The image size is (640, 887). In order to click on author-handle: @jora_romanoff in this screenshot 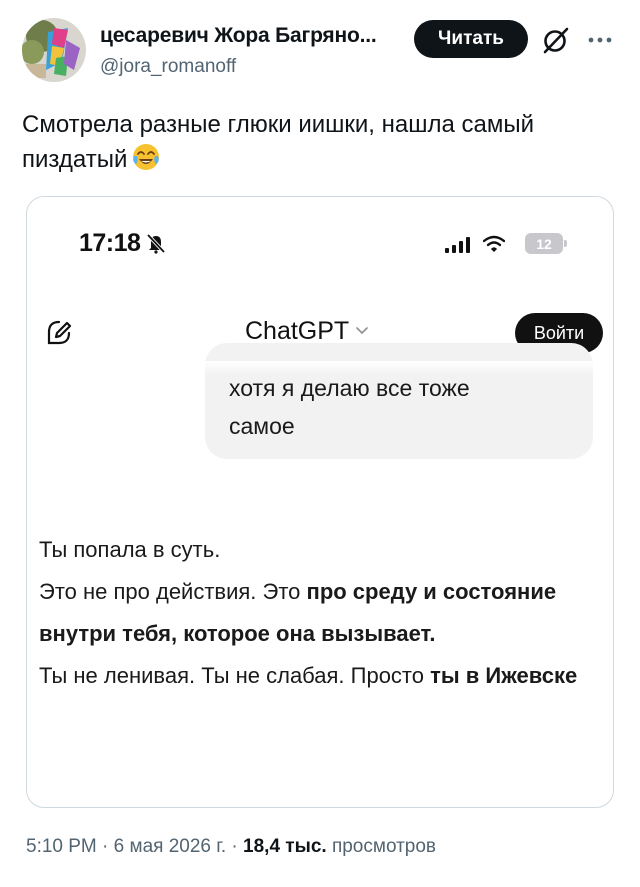, I will do `click(168, 67)`.